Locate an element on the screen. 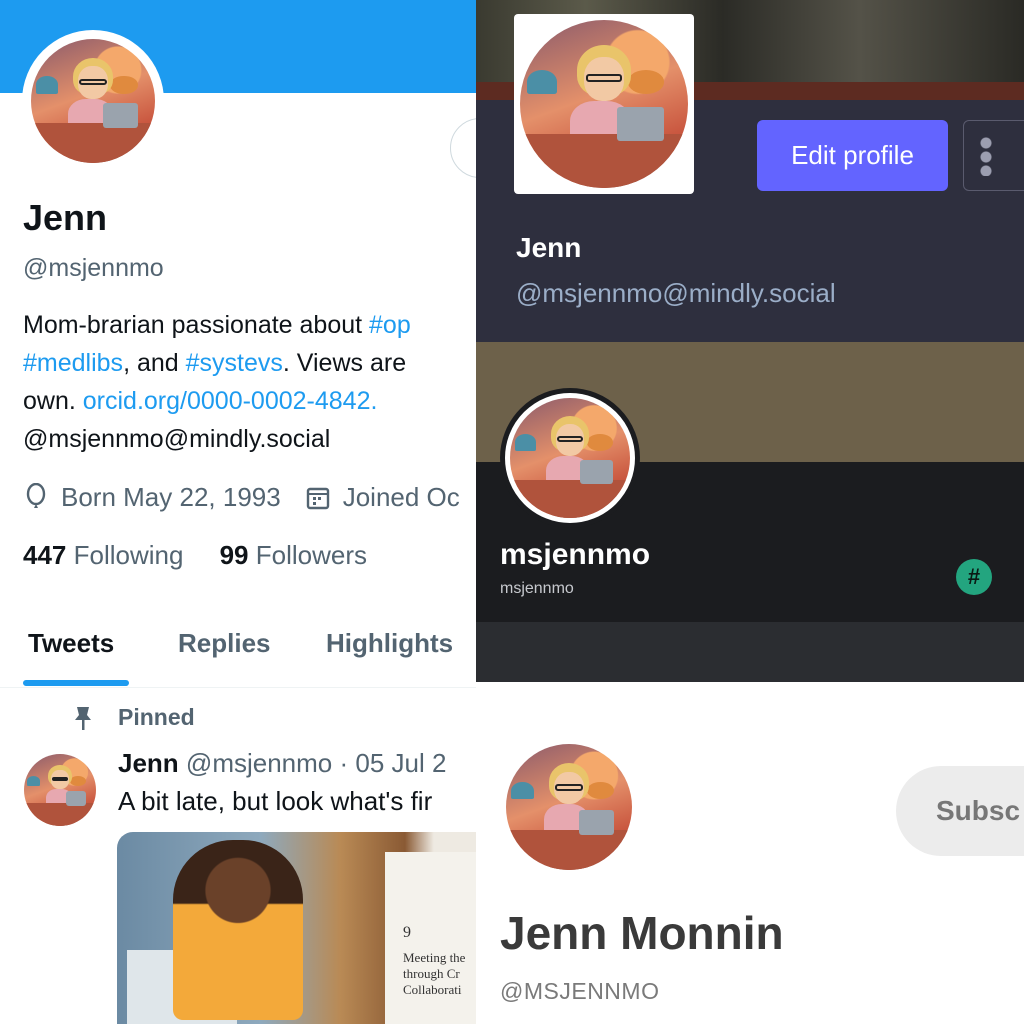  kebab-menu-icon is located at coordinates (986, 156).